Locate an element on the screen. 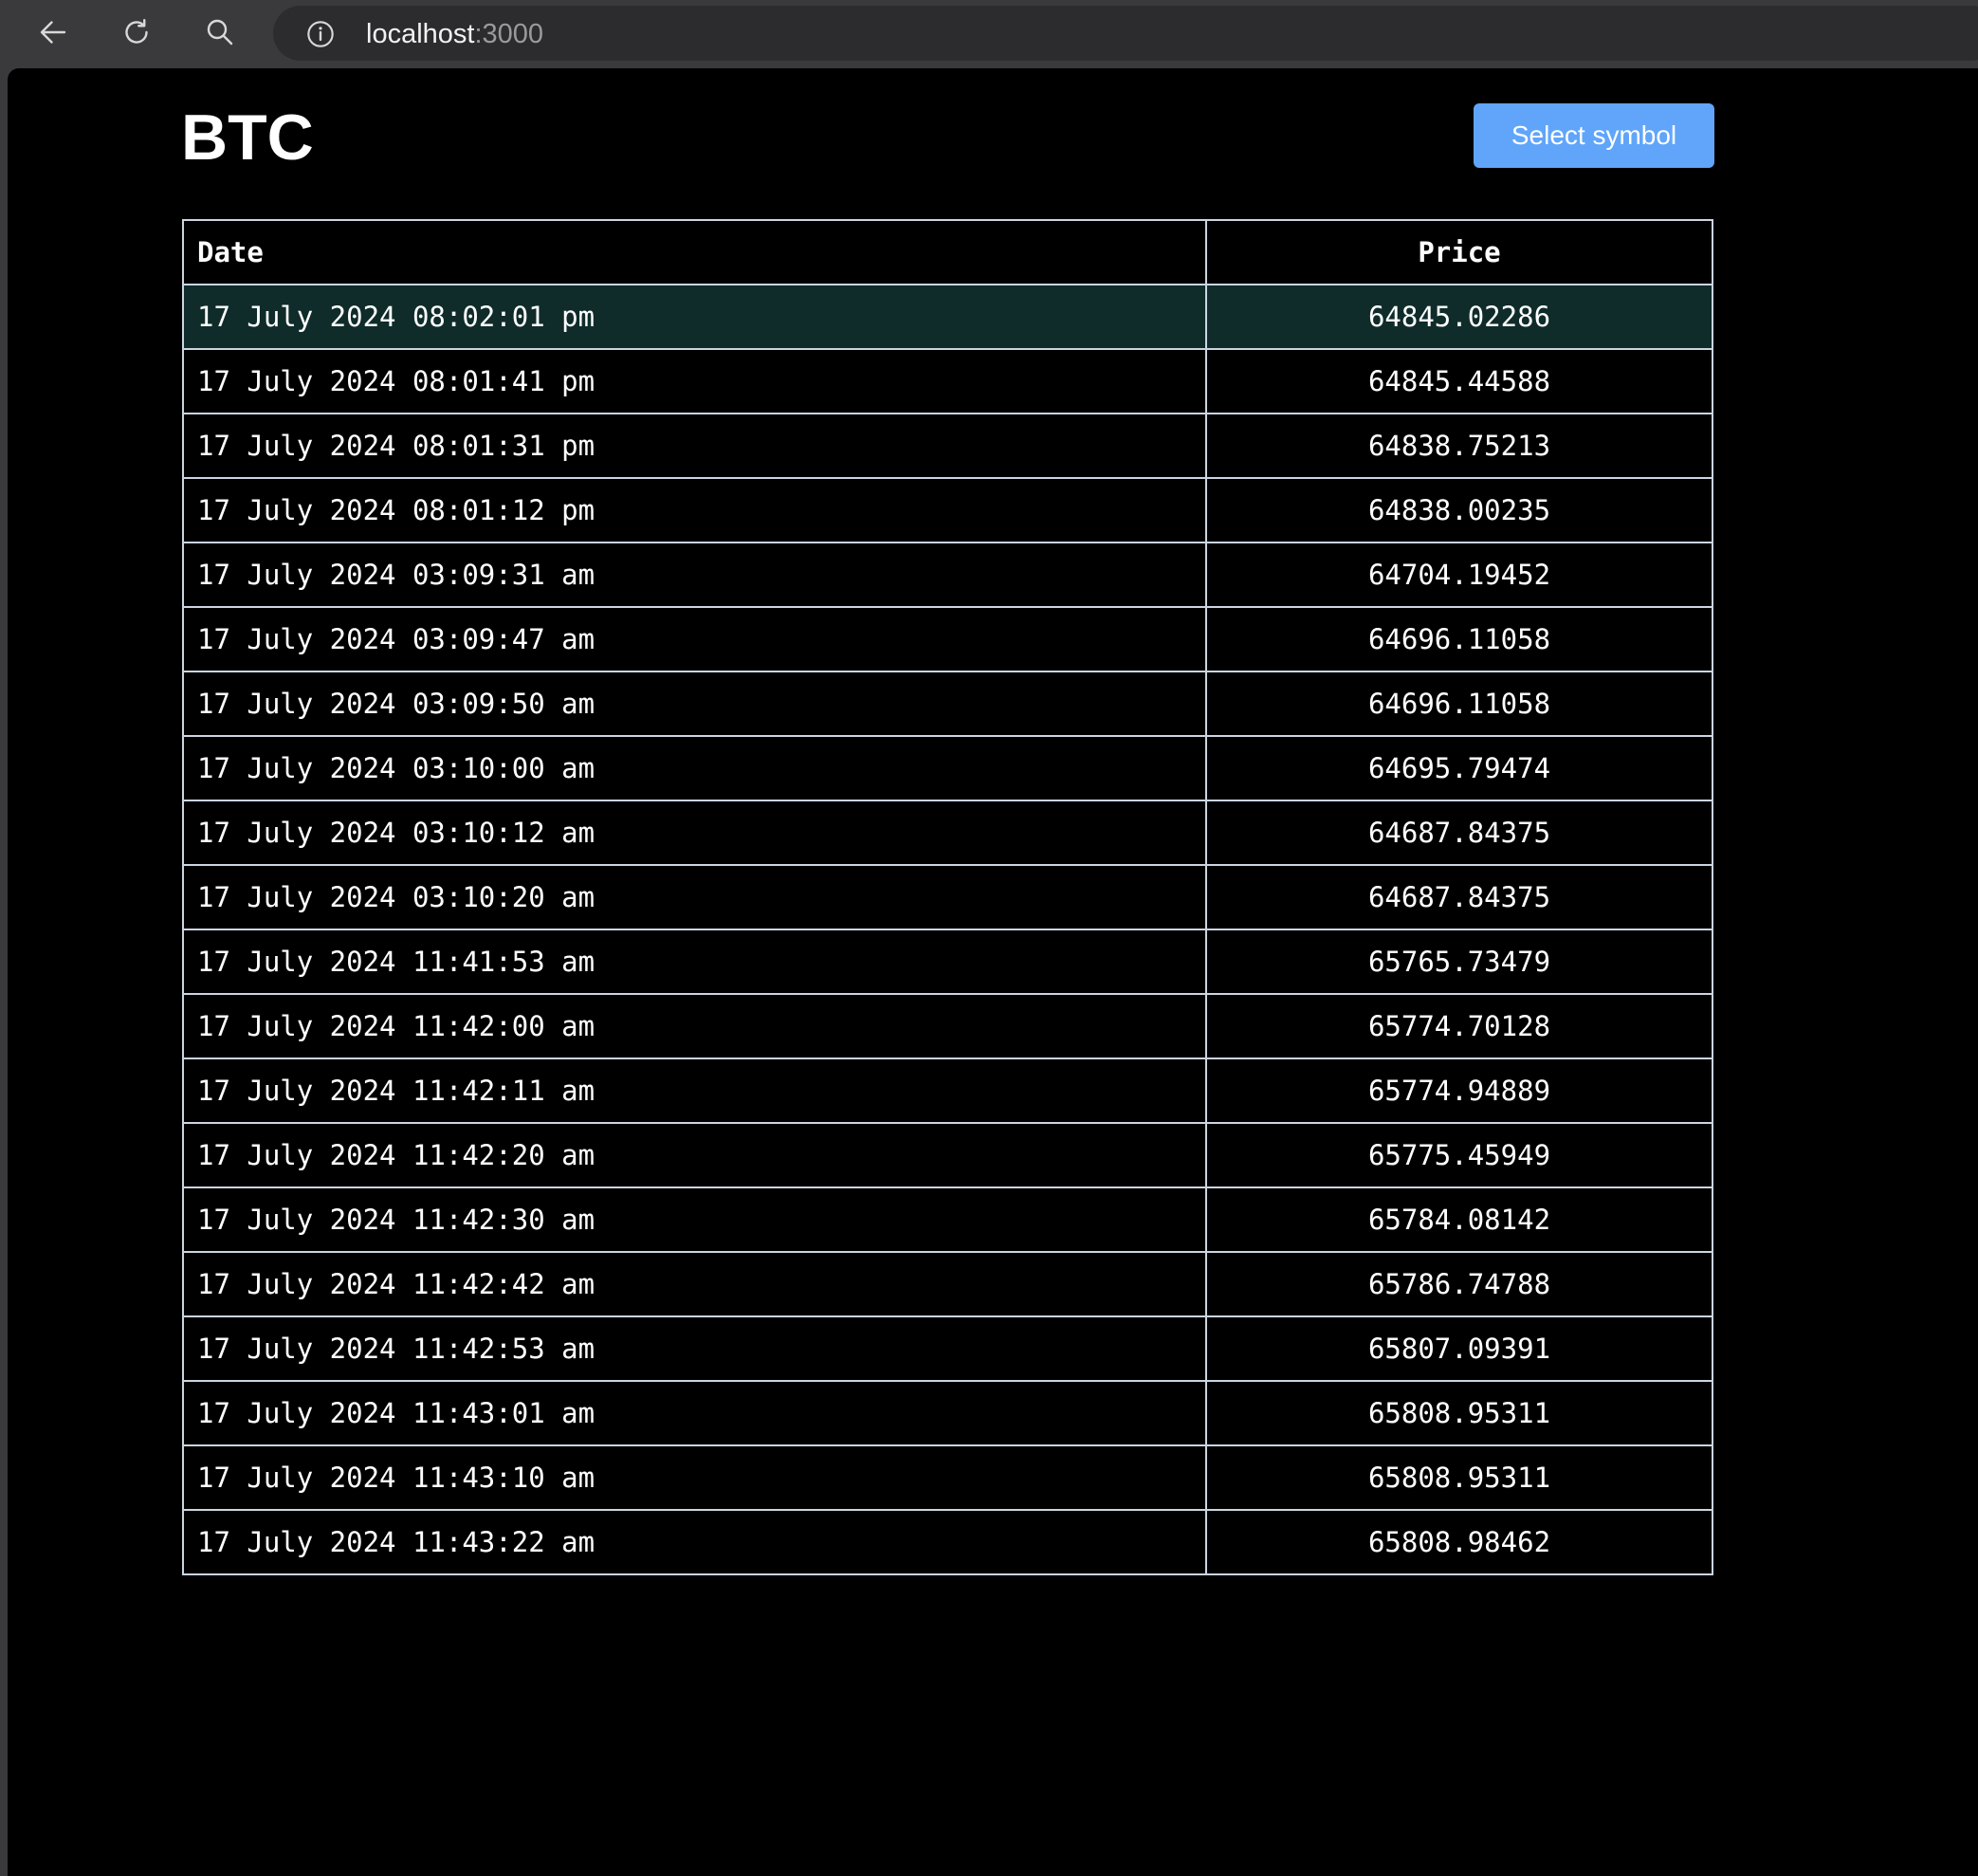 This screenshot has height=1876, width=1978. date-cell: 17 July 2024 03:10:20 am is located at coordinates (694, 897).